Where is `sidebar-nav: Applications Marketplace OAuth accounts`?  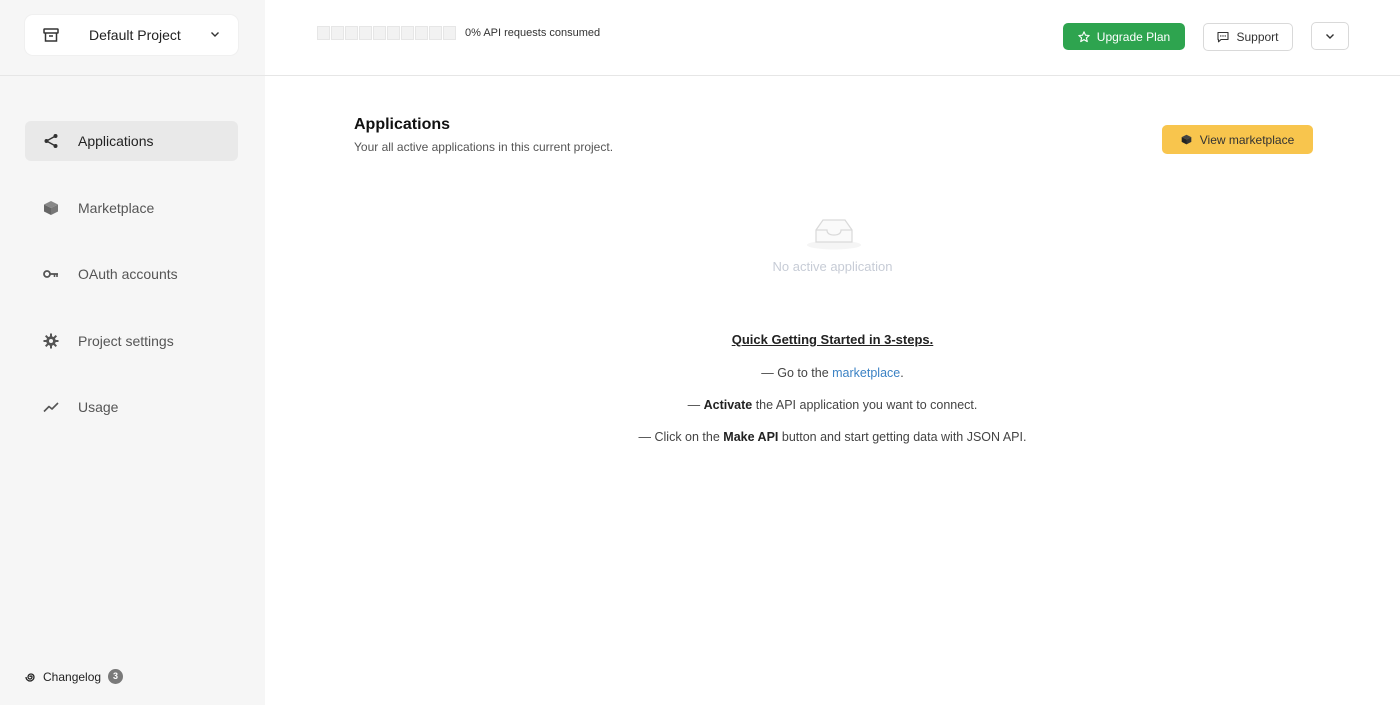
sidebar-nav: Applications Marketplace OAuth accounts is located at coordinates (131, 287).